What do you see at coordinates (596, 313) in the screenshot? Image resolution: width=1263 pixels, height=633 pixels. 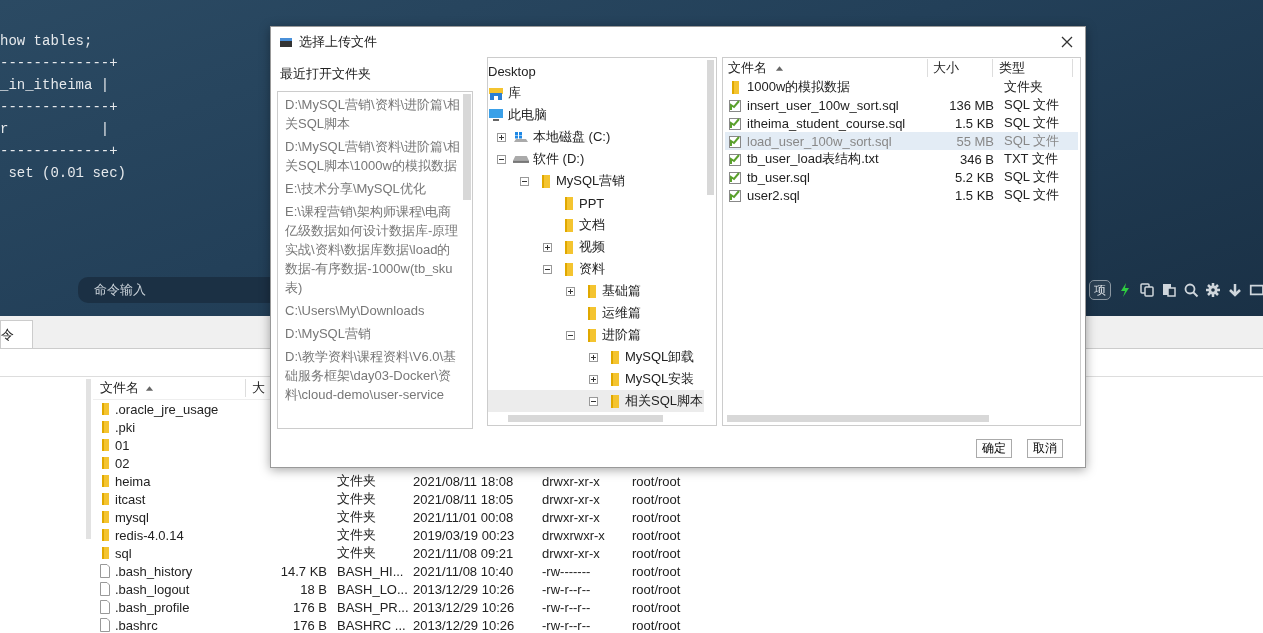 I see `tree-item: 运维篇` at bounding box center [596, 313].